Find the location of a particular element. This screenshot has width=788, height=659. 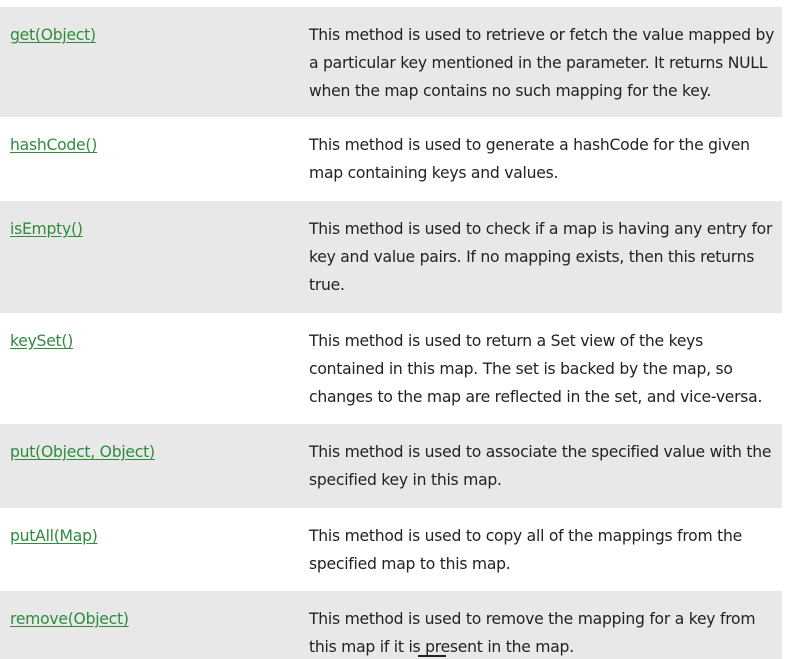

method-cell: putAll(Map) is located at coordinates (150, 549).